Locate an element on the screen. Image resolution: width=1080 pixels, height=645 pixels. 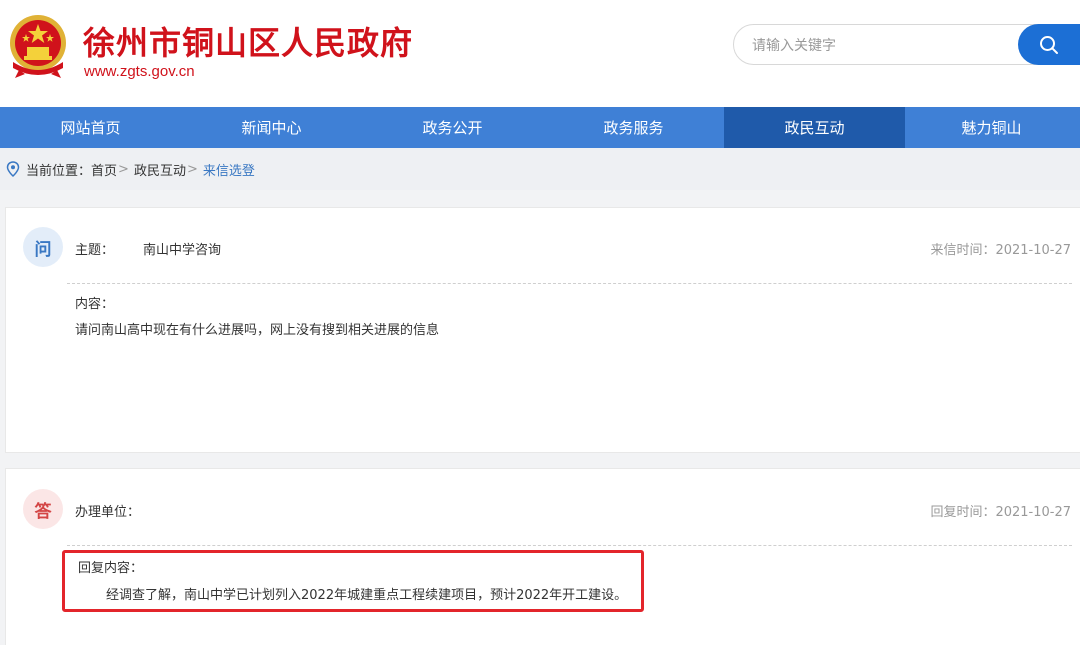
breadcrumb-section: 政民互动 is located at coordinates (160, 169).